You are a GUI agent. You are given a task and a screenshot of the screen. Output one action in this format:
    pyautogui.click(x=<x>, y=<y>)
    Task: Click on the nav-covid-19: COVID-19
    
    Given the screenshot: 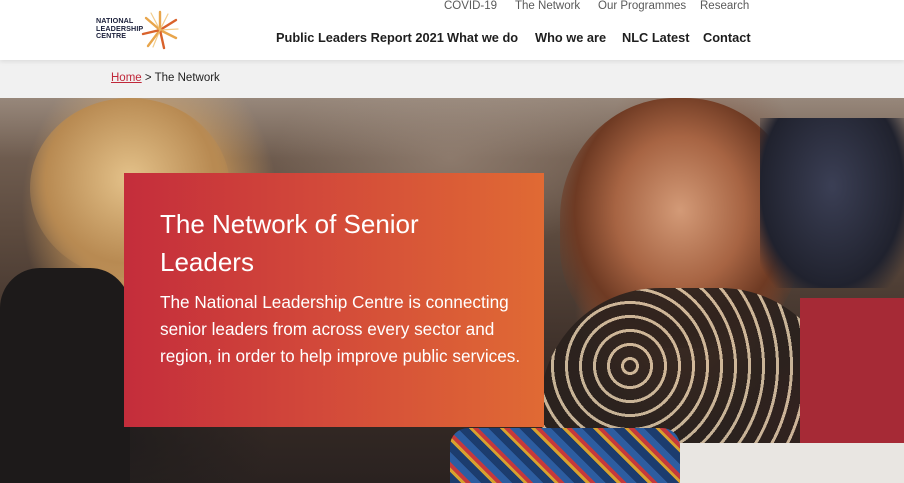 What is the action you would take?
    pyautogui.click(x=470, y=6)
    